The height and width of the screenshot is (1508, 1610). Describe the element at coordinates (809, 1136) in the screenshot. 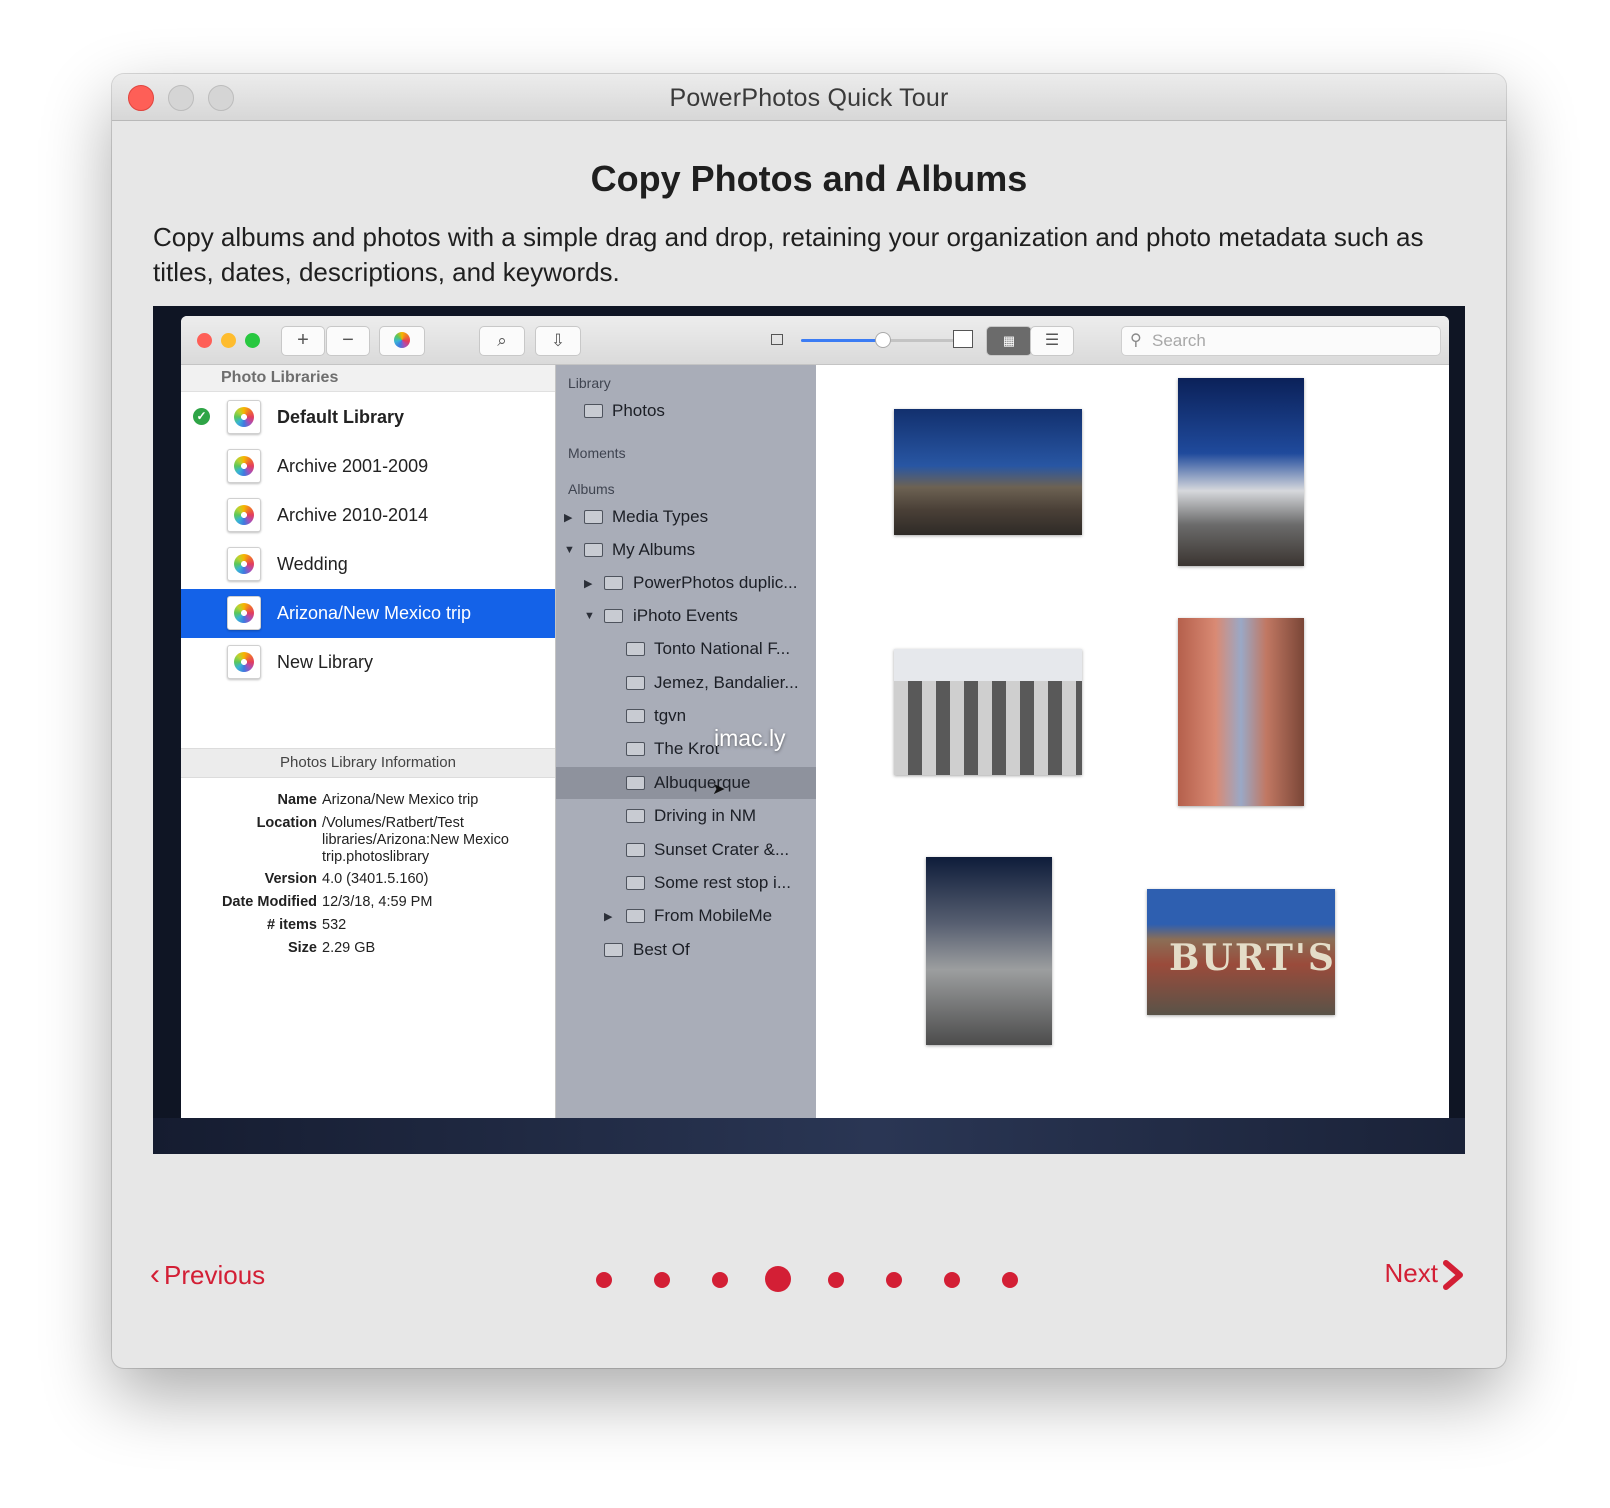

I see `desktop-background` at that location.